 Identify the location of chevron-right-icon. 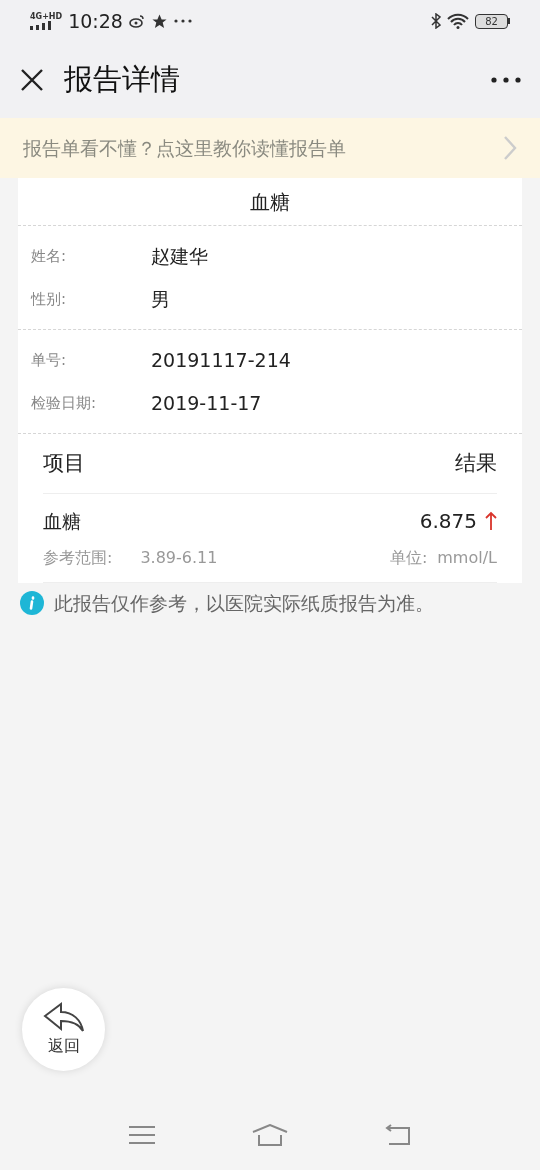
(510, 148).